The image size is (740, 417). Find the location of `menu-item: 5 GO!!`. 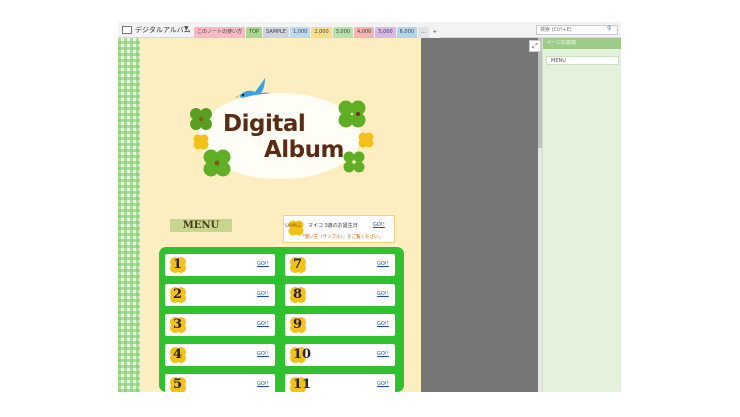

menu-item: 5 GO!! is located at coordinates (220, 383).